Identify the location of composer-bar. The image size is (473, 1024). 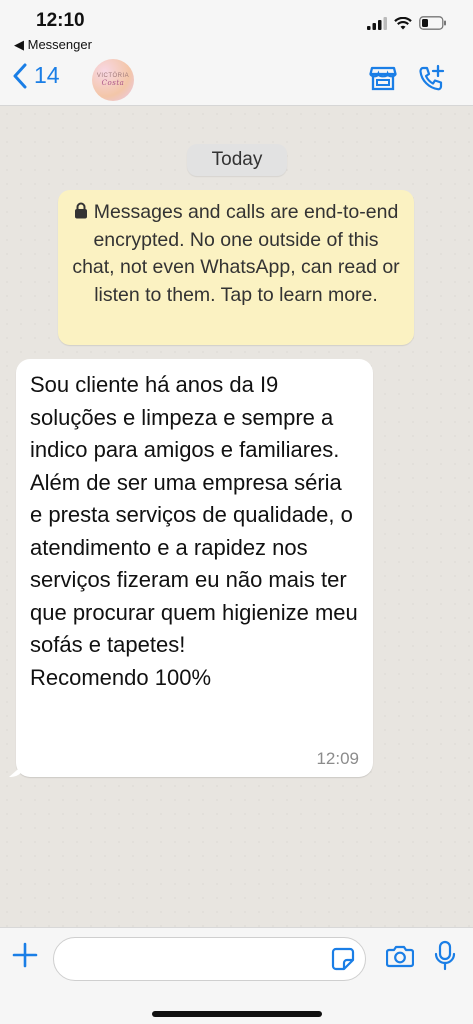
(236, 975).